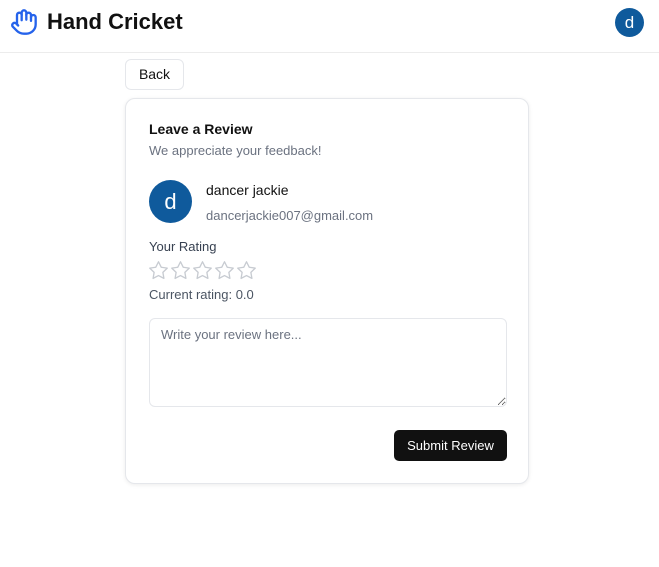  Describe the element at coordinates (290, 215) in the screenshot. I see `user-email: dancerjackie007@gmail.com` at that location.